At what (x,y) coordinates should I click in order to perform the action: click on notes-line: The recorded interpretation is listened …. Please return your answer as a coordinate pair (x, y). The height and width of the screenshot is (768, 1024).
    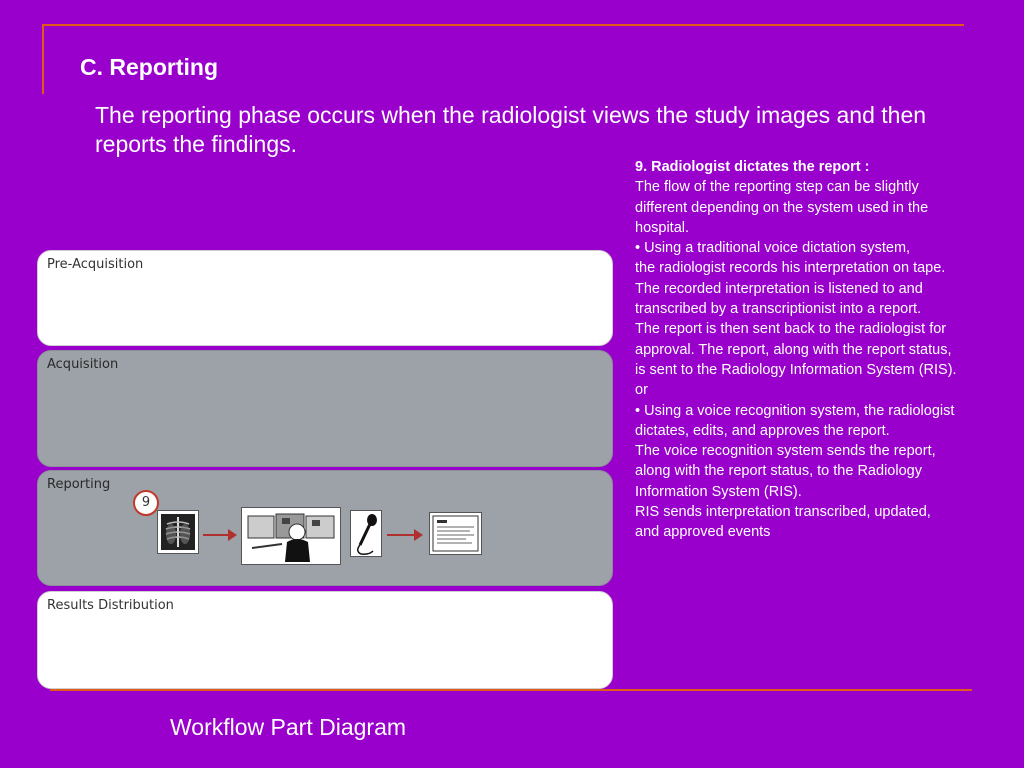
    Looking at the image, I should click on (779, 288).